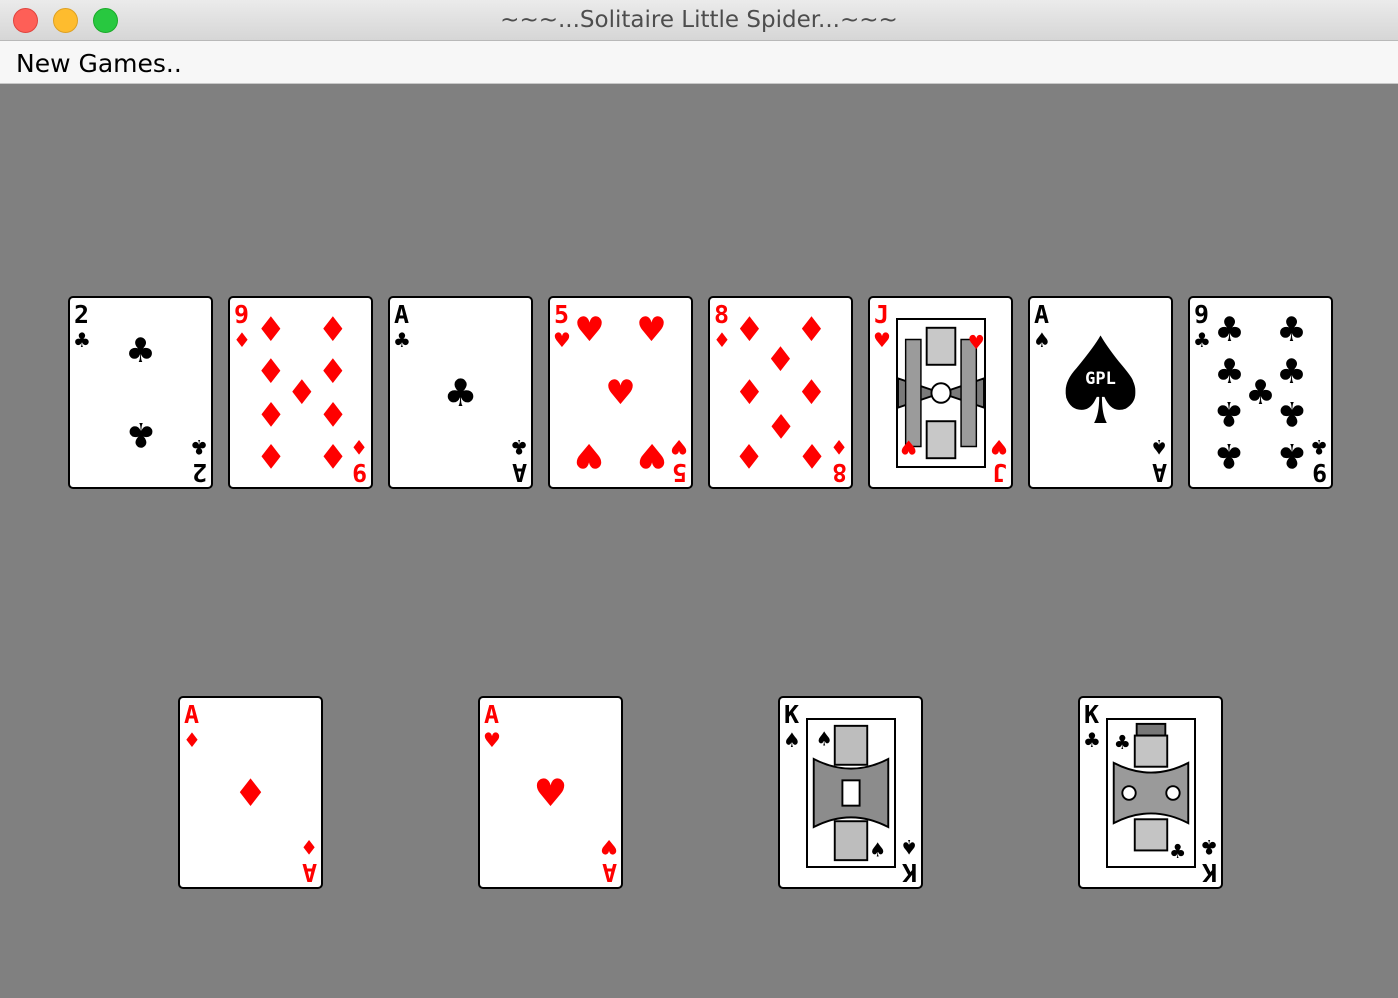 The width and height of the screenshot is (1398, 998). I want to click on court-portrait-graphic: ♥ ♥, so click(941, 393).